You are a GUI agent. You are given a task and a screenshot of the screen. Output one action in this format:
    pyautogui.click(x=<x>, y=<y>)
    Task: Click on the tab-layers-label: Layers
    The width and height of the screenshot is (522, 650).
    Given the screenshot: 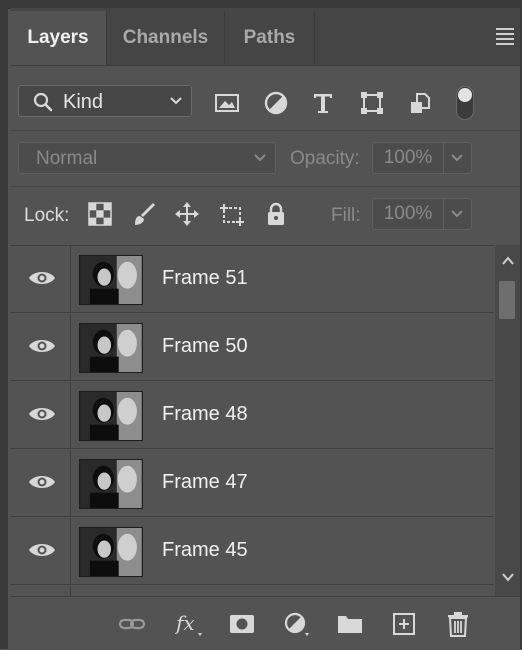 What is the action you would take?
    pyautogui.click(x=58, y=37)
    